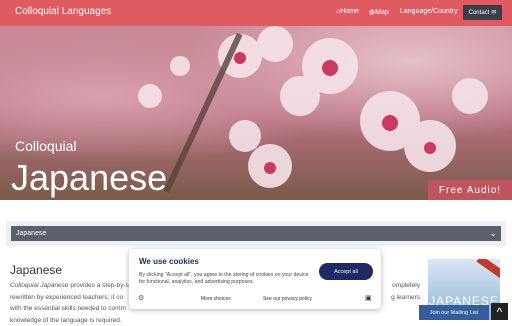  What do you see at coordinates (454, 312) in the screenshot?
I see `mailing-list-button: Join our Mailing List` at bounding box center [454, 312].